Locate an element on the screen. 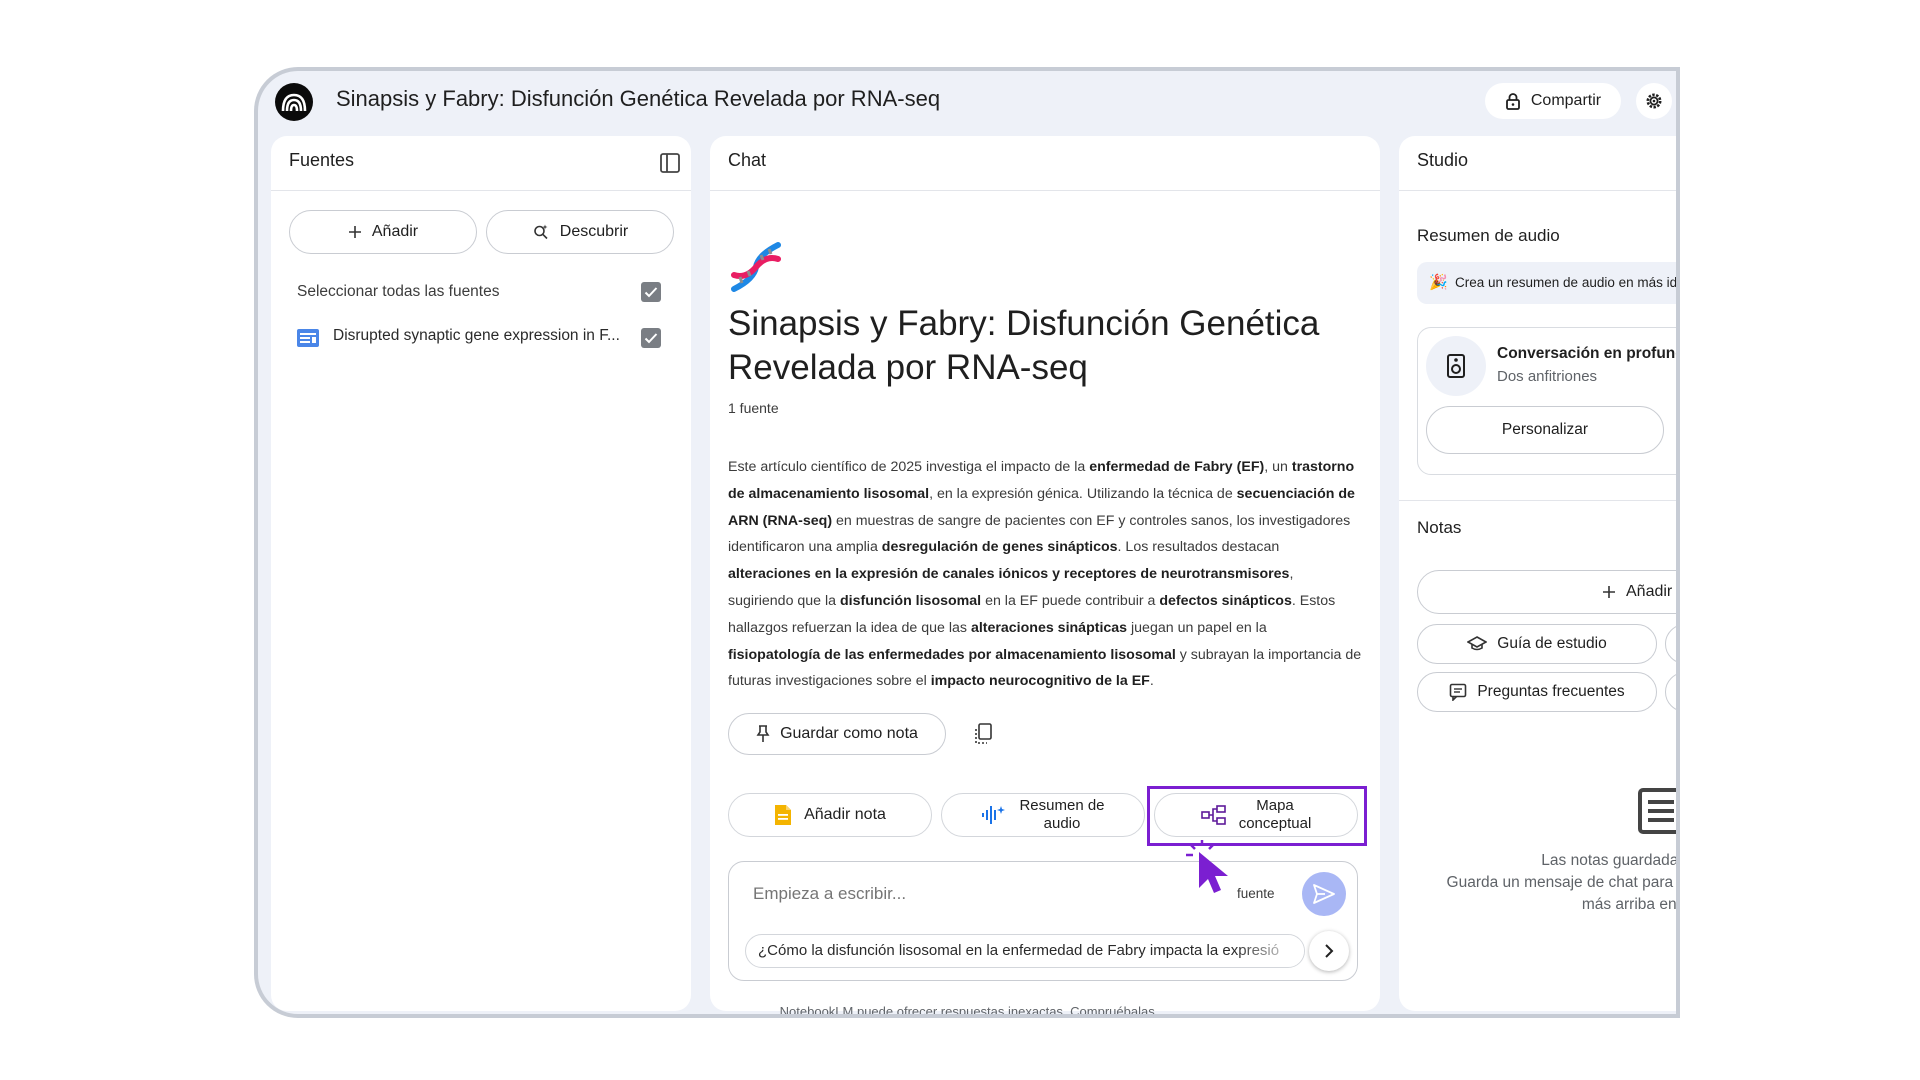  customize-label: Personalizar is located at coordinates (1545, 429).